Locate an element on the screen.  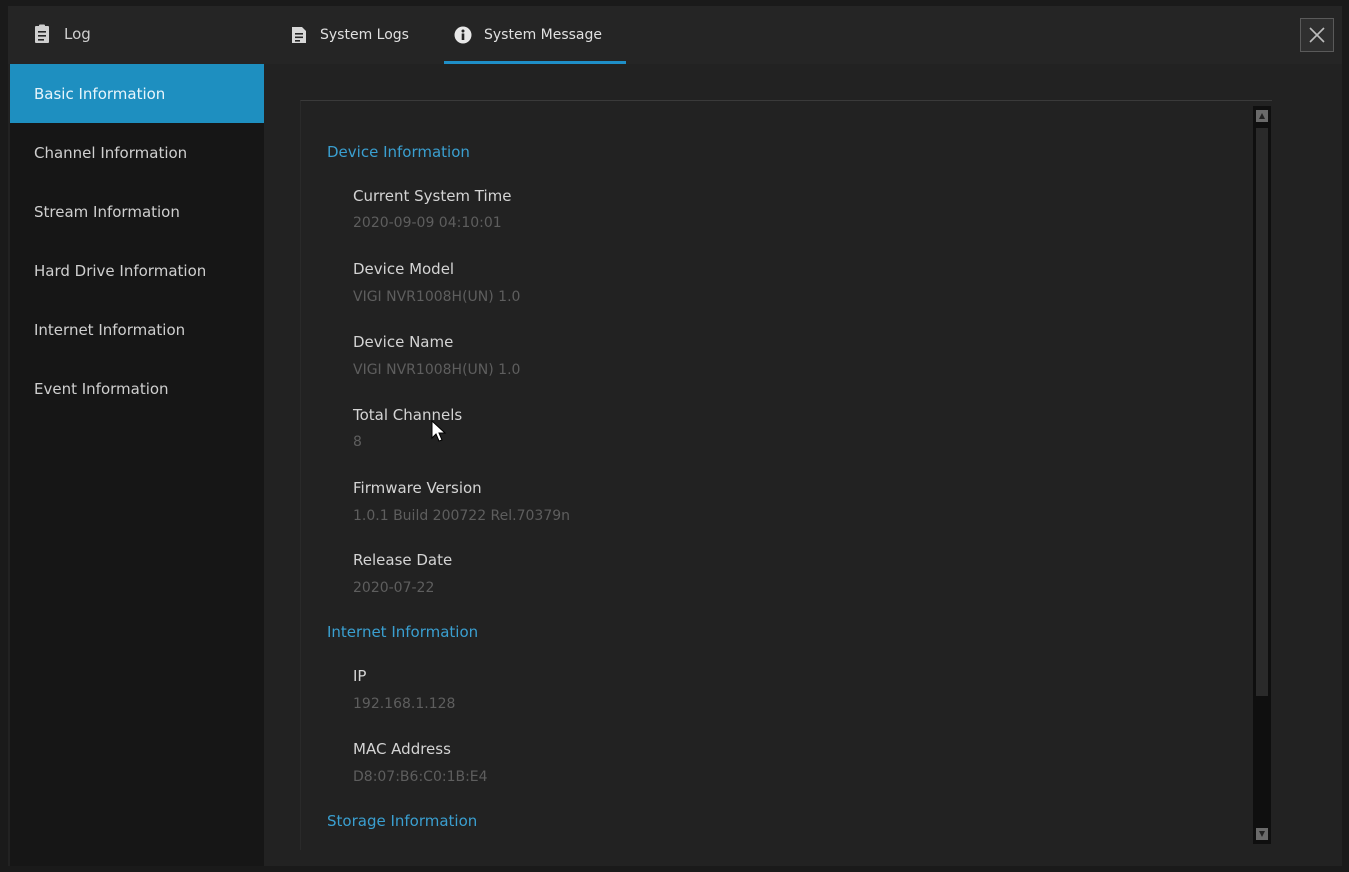
sidebar-item-stream-information: Stream Information is located at coordinates (137, 211).